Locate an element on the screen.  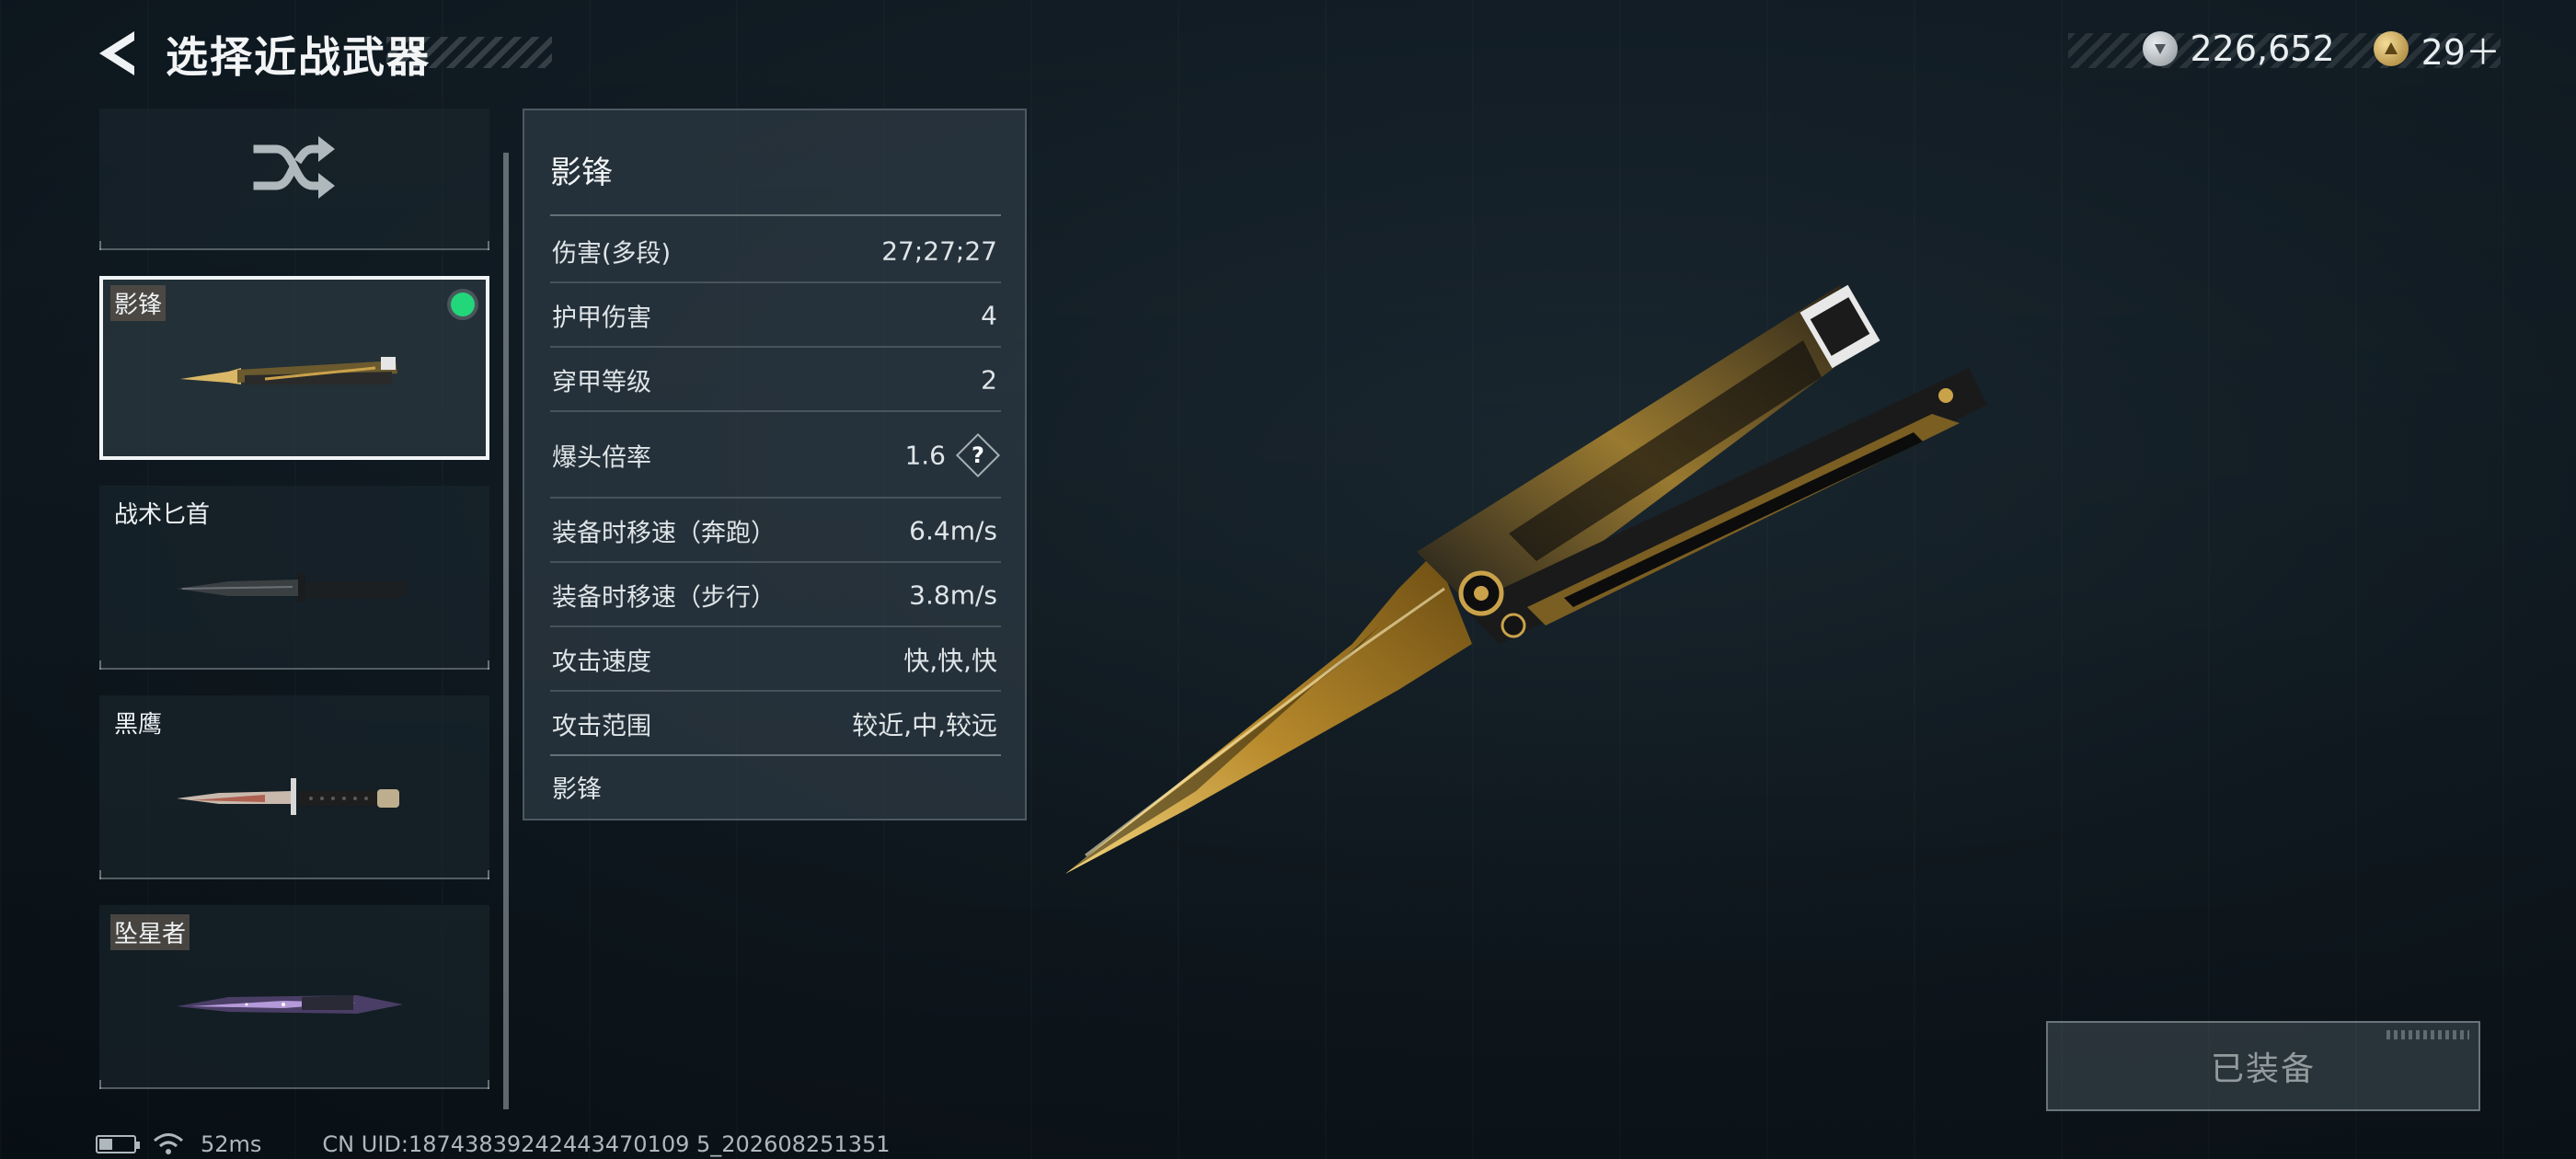
currency-bar: 226,652 29＋ is located at coordinates (2321, 50).